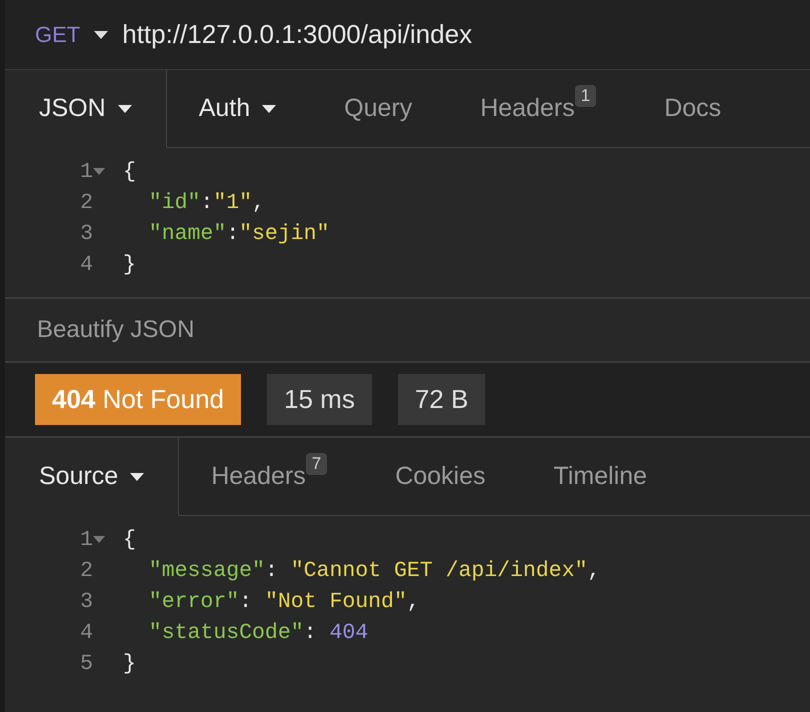  I want to click on stat-badge: 15 ms, so click(319, 399).